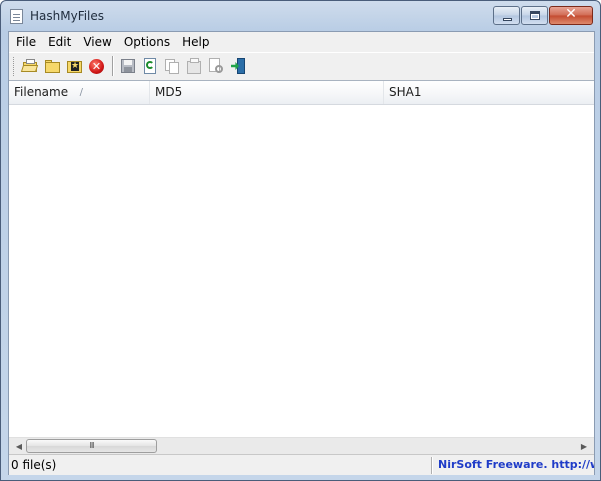 The height and width of the screenshot is (481, 601). Describe the element at coordinates (507, 19) in the screenshot. I see `minimize-icon` at that location.